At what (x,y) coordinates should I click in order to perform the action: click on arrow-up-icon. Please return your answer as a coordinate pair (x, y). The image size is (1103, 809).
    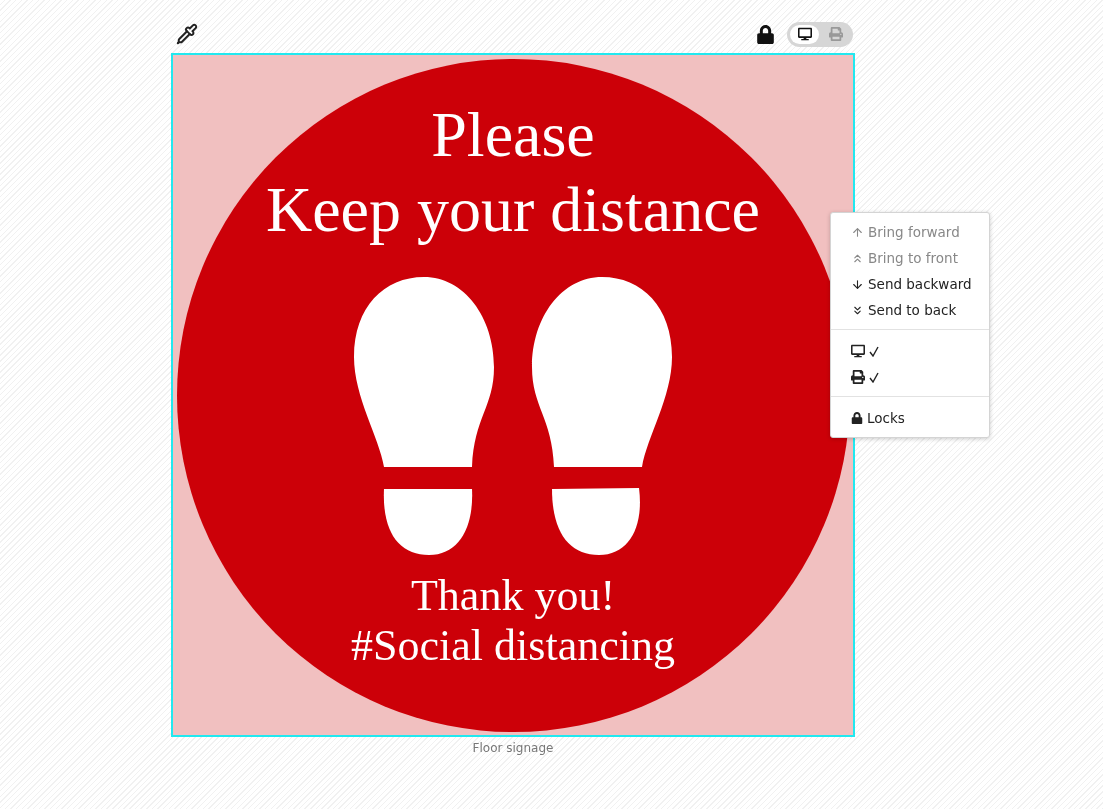
    Looking at the image, I should click on (857, 232).